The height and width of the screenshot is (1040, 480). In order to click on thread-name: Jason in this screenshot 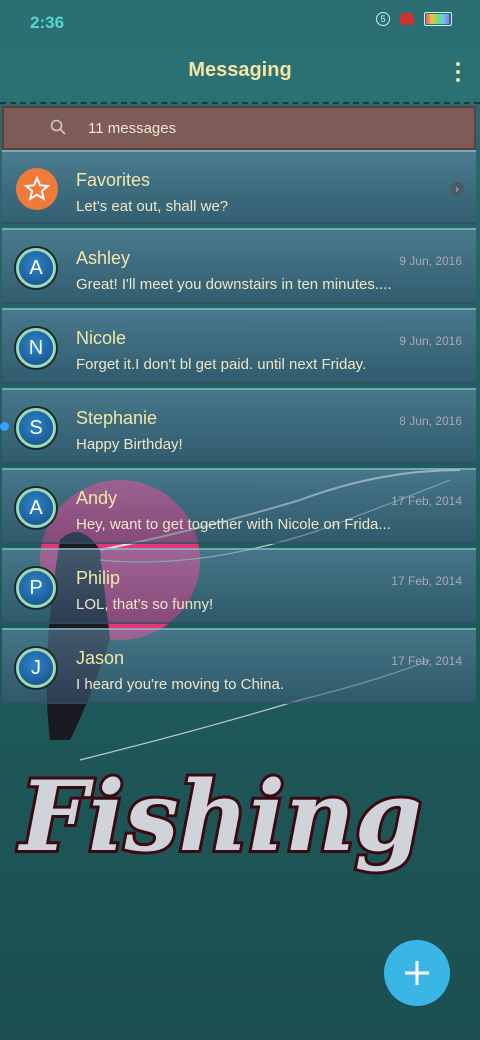, I will do `click(100, 658)`.